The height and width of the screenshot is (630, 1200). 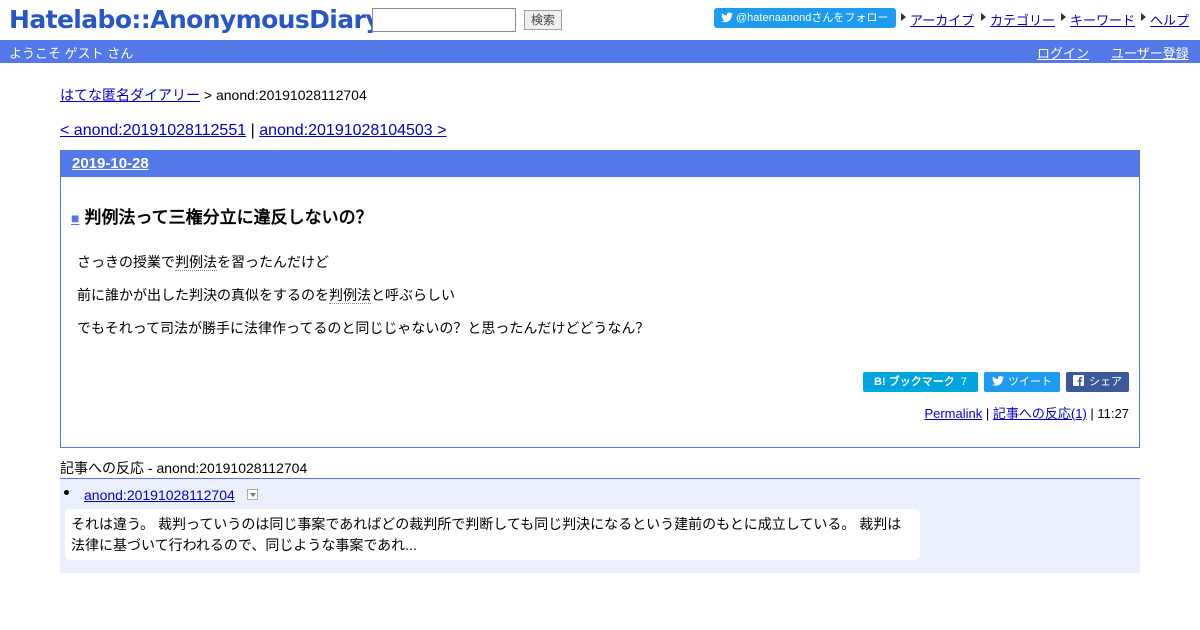 I want to click on entry-date-link: 2019-10-28, so click(x=110, y=163).